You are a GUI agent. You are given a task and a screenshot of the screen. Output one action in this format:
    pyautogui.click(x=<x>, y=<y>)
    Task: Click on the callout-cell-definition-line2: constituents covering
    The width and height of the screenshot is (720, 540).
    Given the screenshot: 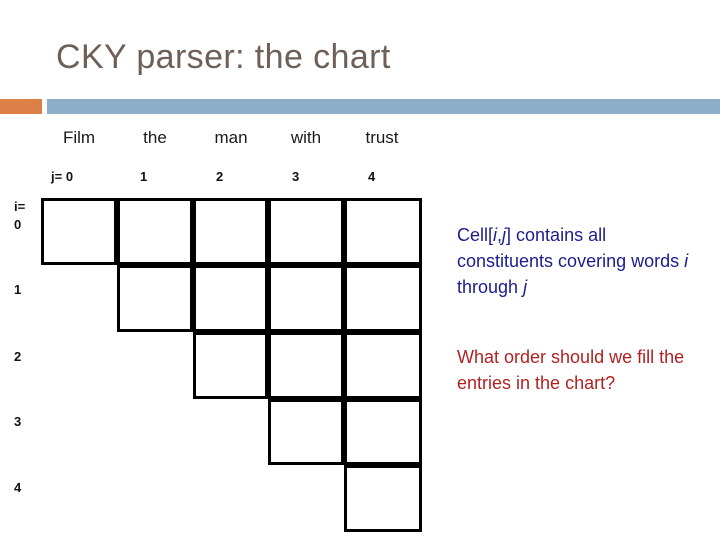 What is the action you would take?
    pyautogui.click(x=542, y=261)
    